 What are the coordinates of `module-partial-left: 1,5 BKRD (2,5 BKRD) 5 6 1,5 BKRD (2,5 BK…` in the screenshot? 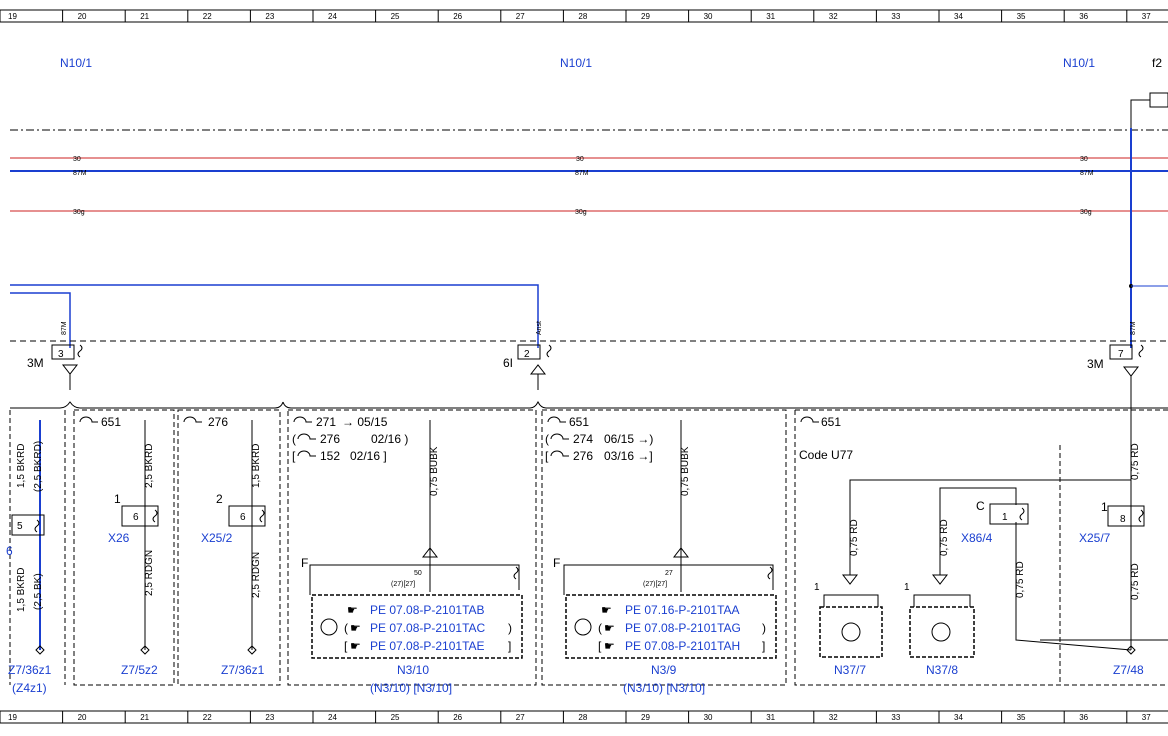 It's located at (29, 557).